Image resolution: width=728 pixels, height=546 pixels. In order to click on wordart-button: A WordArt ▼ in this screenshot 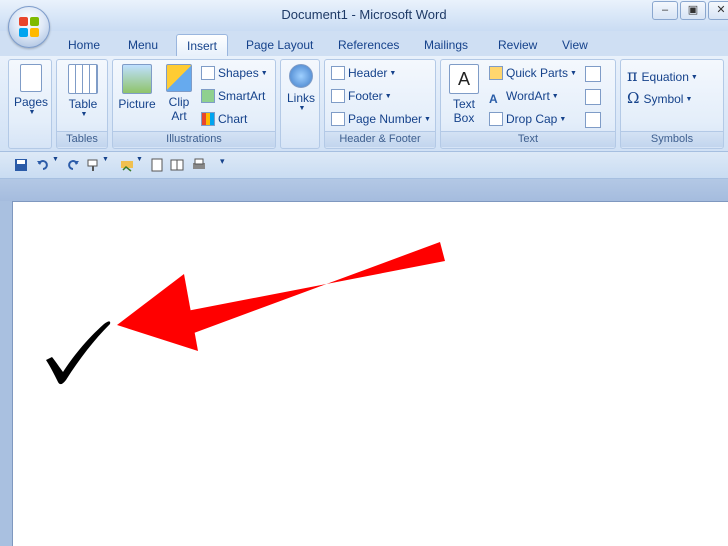, I will do `click(524, 97)`.